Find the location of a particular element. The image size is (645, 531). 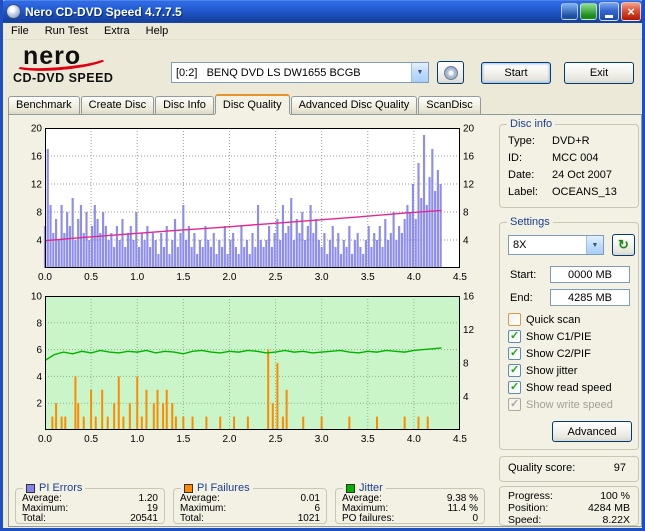

position-value: 4284 MB is located at coordinates (608, 508).